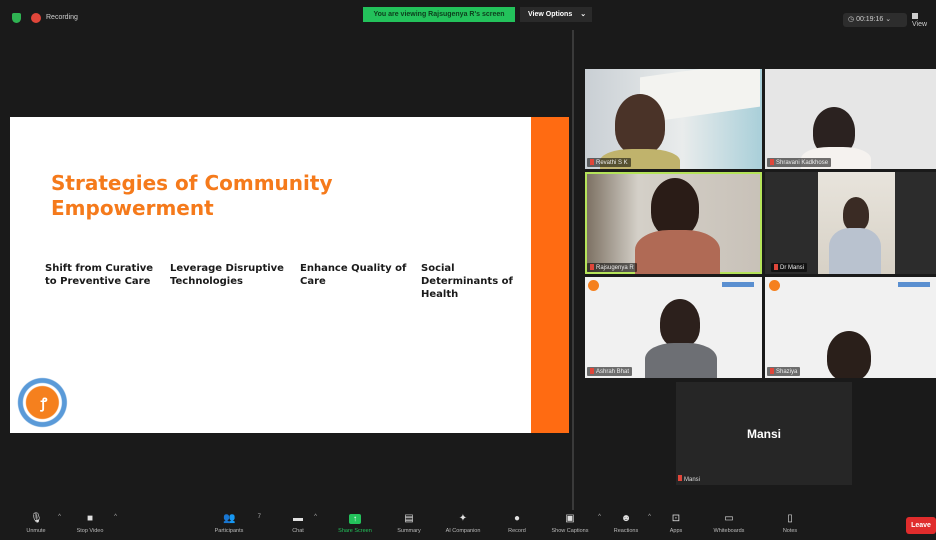  Describe the element at coordinates (676, 518) in the screenshot. I see `apps-icon: ⊡` at that location.